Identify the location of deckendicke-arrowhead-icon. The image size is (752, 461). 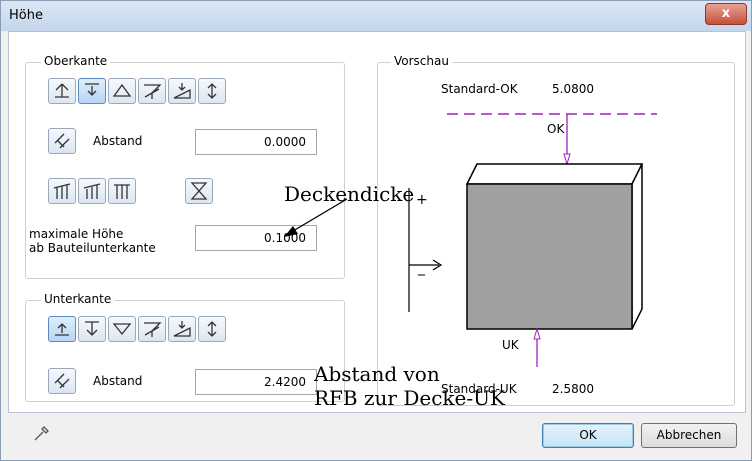
(291, 231).